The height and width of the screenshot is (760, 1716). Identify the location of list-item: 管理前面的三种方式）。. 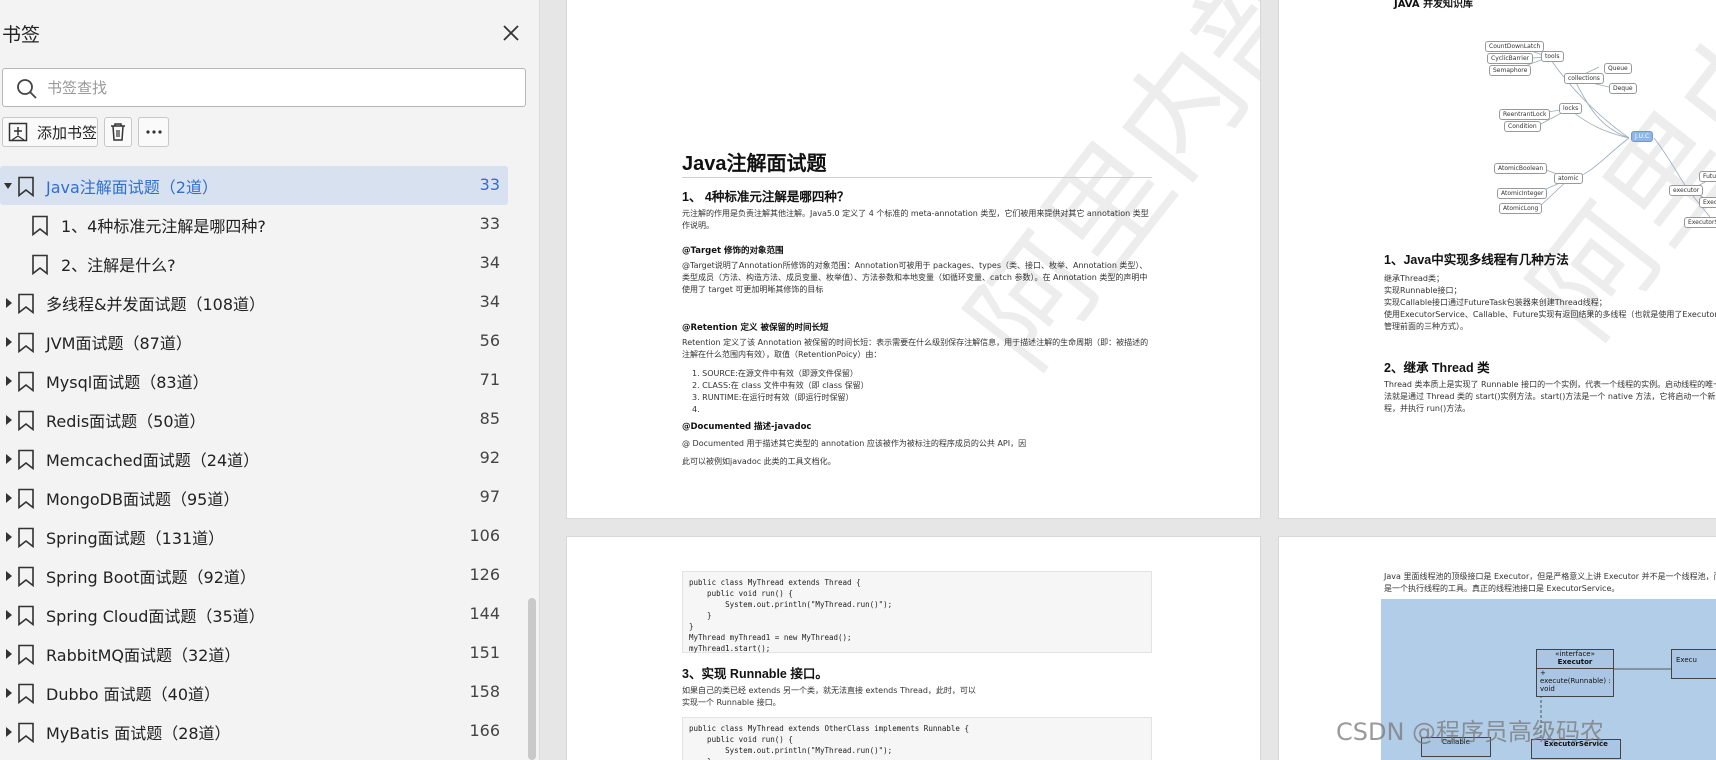
(1426, 326).